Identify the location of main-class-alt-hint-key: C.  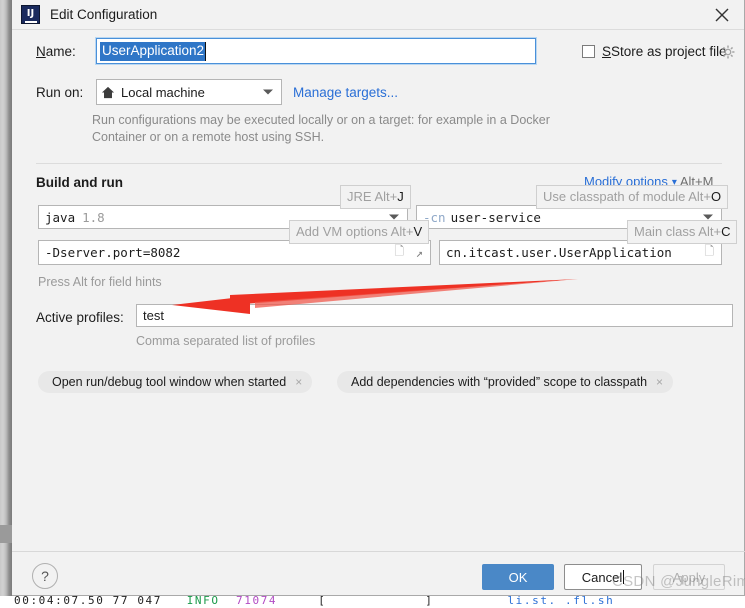
(726, 231).